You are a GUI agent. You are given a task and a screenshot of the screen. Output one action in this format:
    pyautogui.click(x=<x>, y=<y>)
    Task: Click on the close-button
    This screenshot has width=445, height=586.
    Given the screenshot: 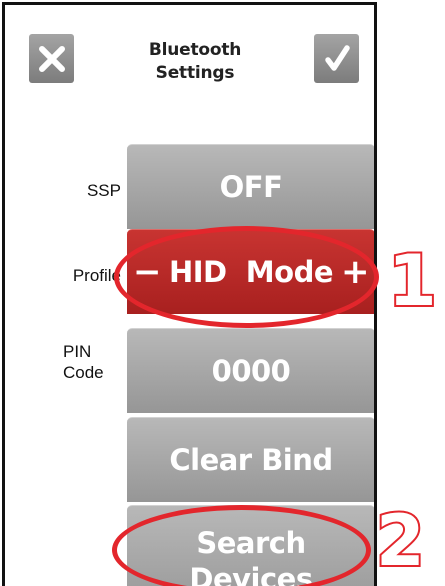 What is the action you would take?
    pyautogui.click(x=51, y=58)
    